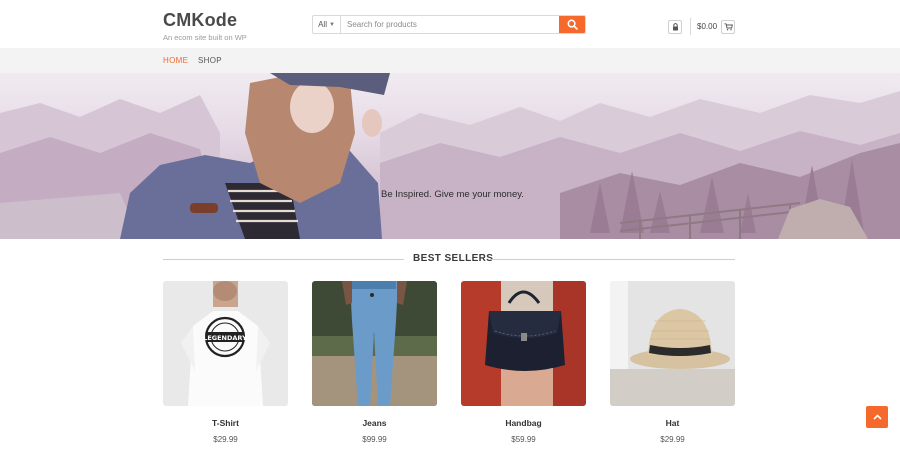 This screenshot has width=900, height=450. What do you see at coordinates (225, 343) in the screenshot?
I see `product-image-tshirt: LEGENDARY` at bounding box center [225, 343].